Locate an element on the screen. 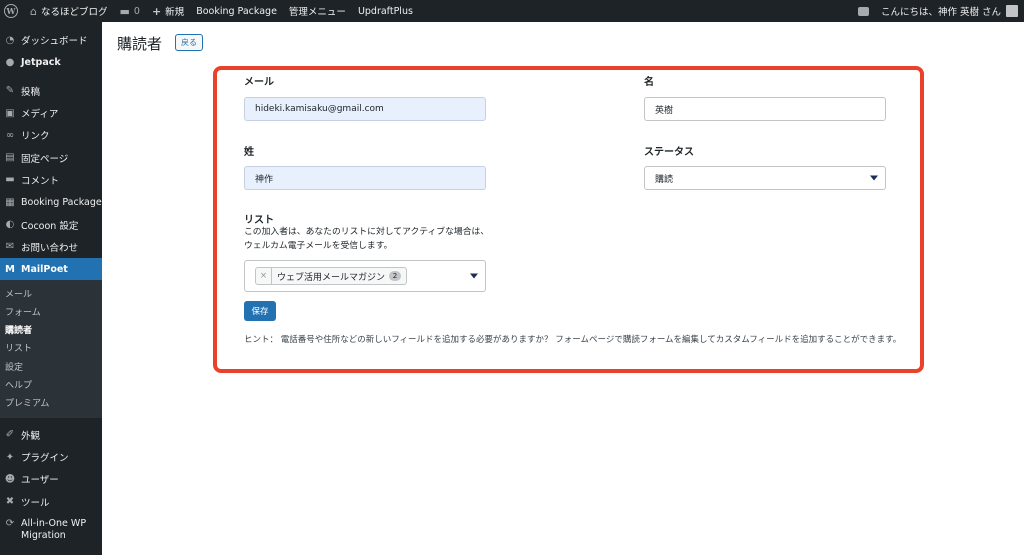  booking-package-label: Booking Package is located at coordinates (236, 11).